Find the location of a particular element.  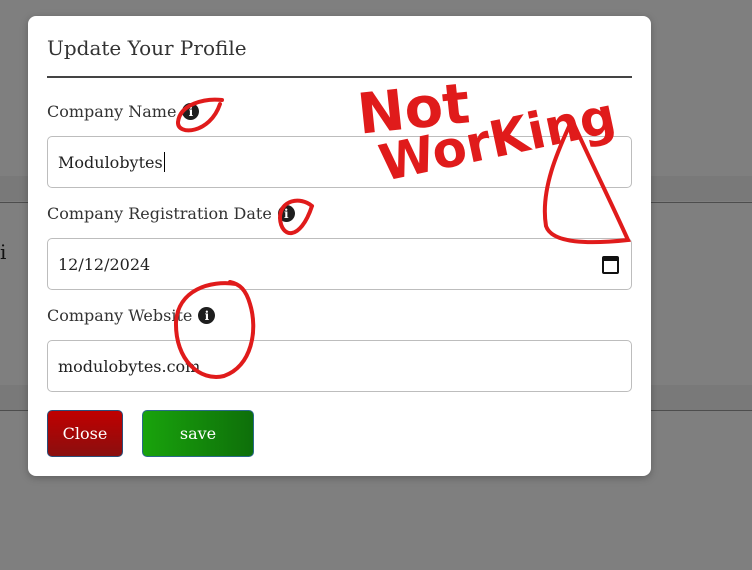

company-website-label: Company Website i is located at coordinates (131, 315).